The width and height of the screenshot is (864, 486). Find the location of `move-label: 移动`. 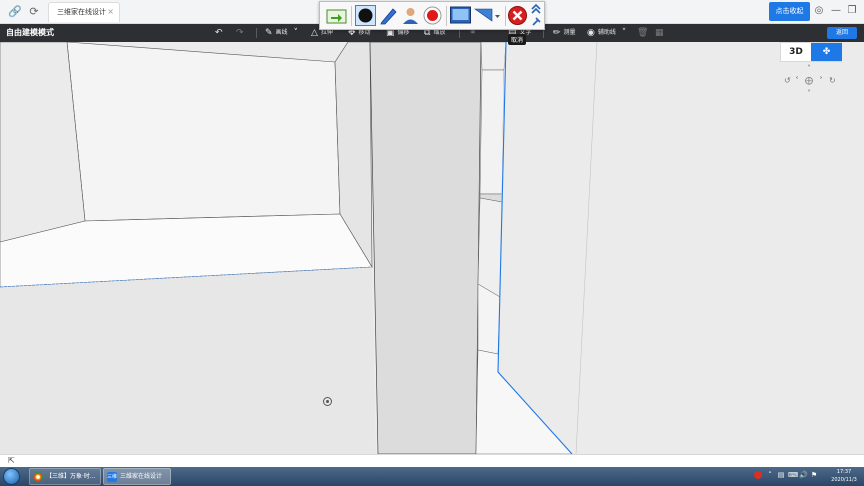

move-label: 移动 is located at coordinates (364, 32).